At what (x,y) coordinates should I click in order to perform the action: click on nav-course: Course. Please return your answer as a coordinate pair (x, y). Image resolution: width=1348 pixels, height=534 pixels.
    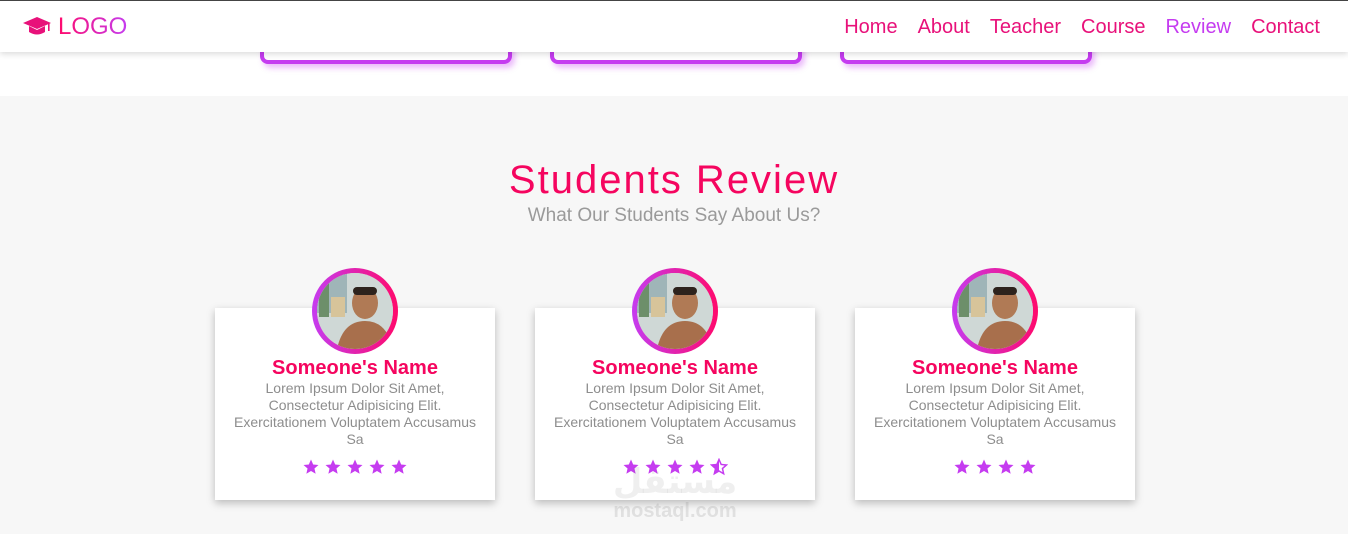
    Looking at the image, I should click on (1113, 27).